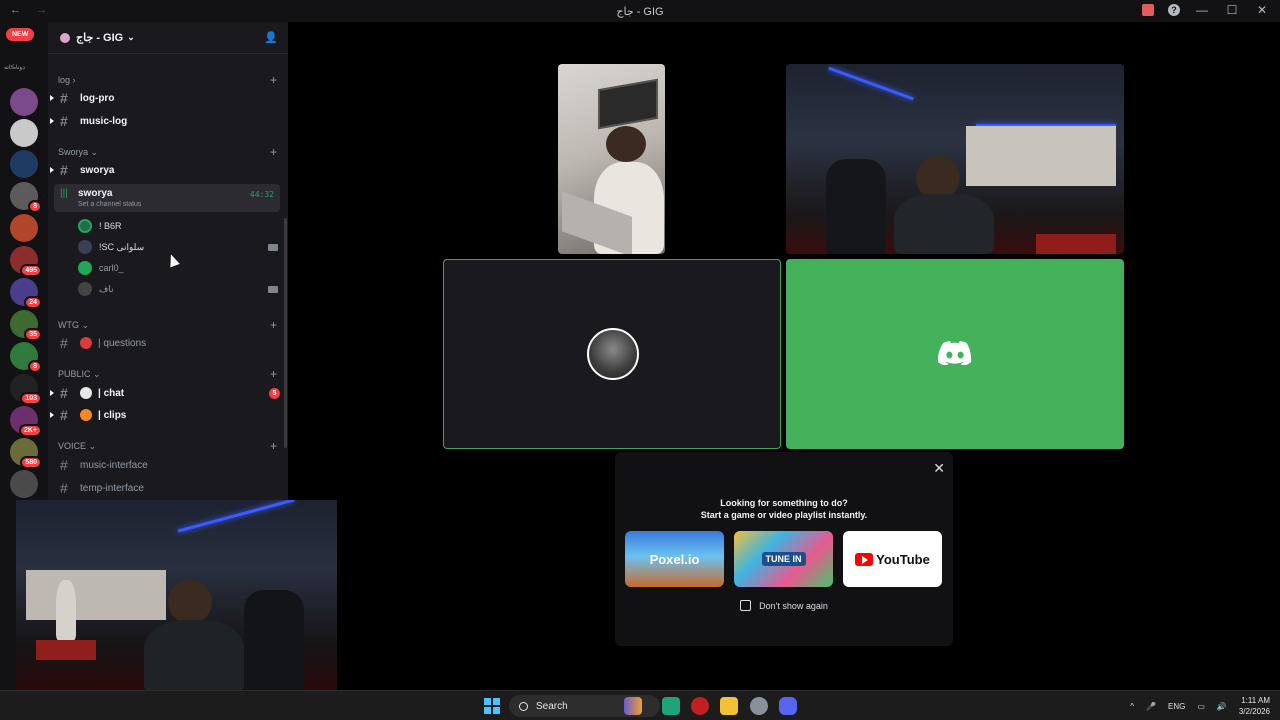 This screenshot has width=1280, height=720. What do you see at coordinates (100, 38) in the screenshot?
I see `guild-name: جاج - GIG` at bounding box center [100, 38].